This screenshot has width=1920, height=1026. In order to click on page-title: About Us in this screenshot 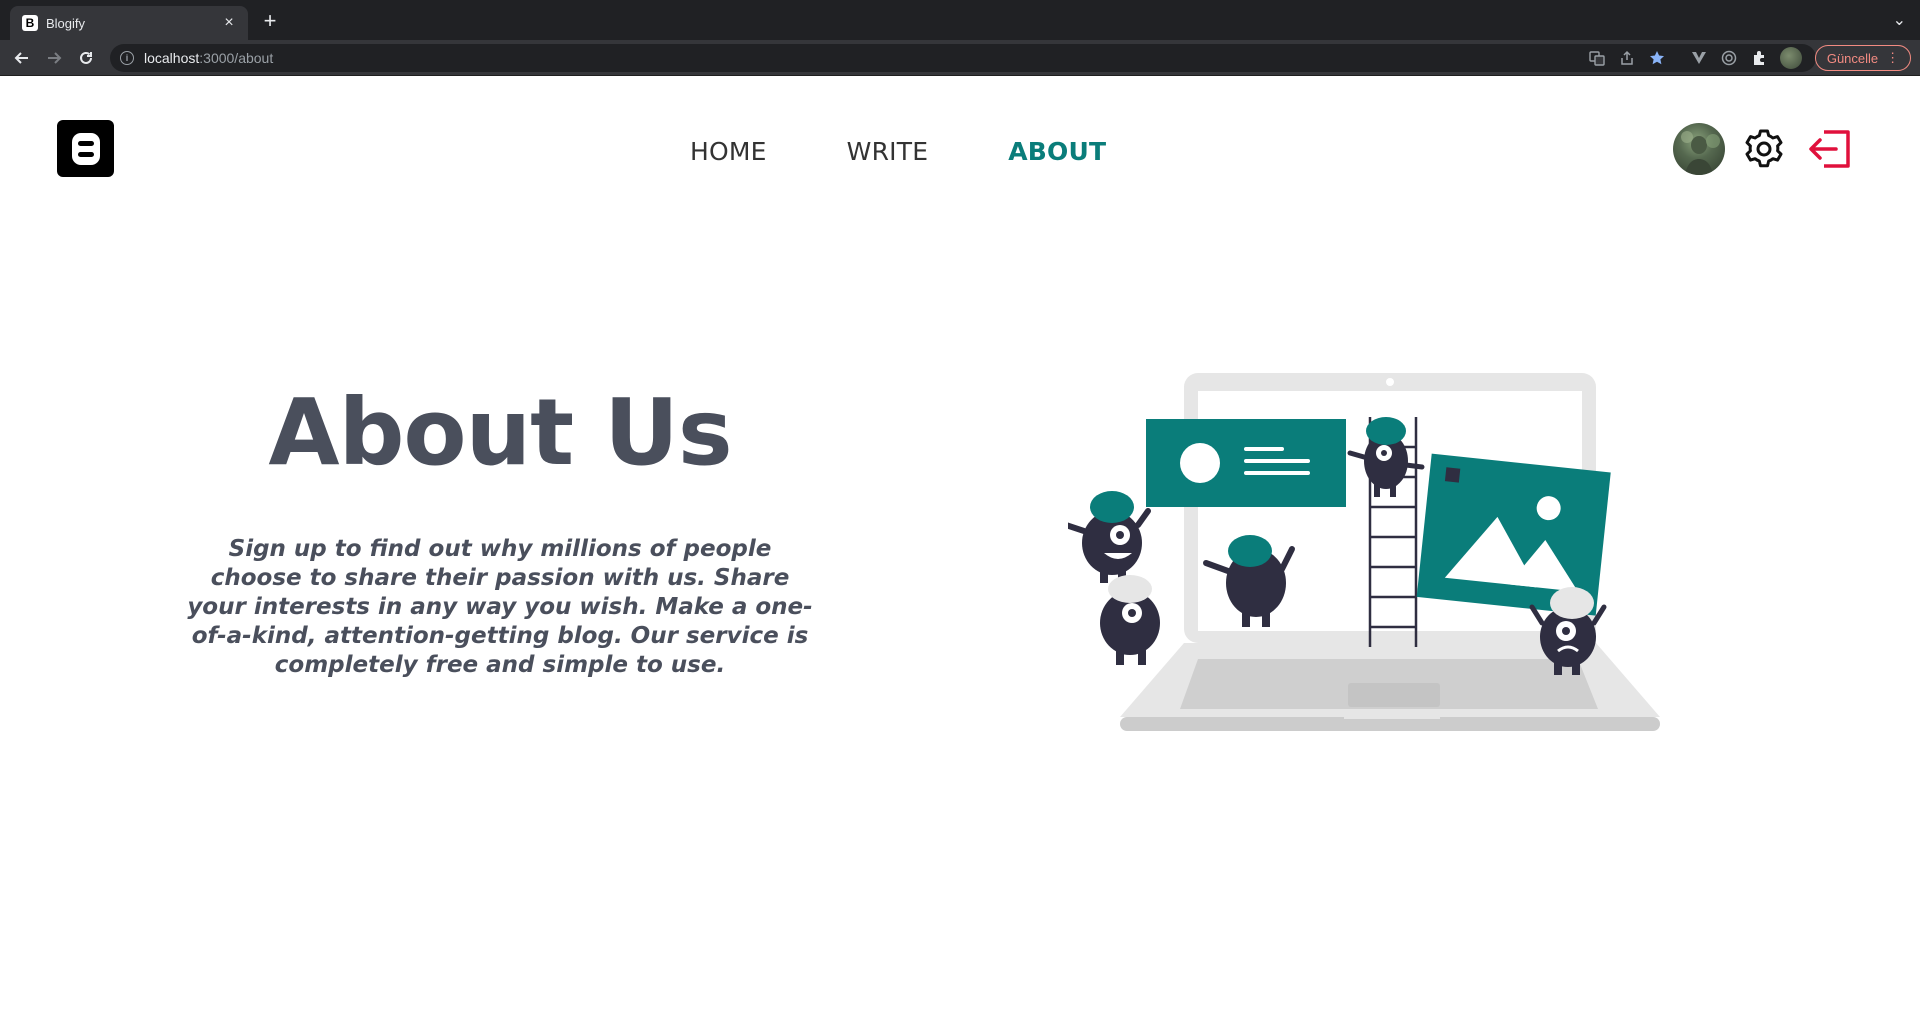, I will do `click(500, 432)`.